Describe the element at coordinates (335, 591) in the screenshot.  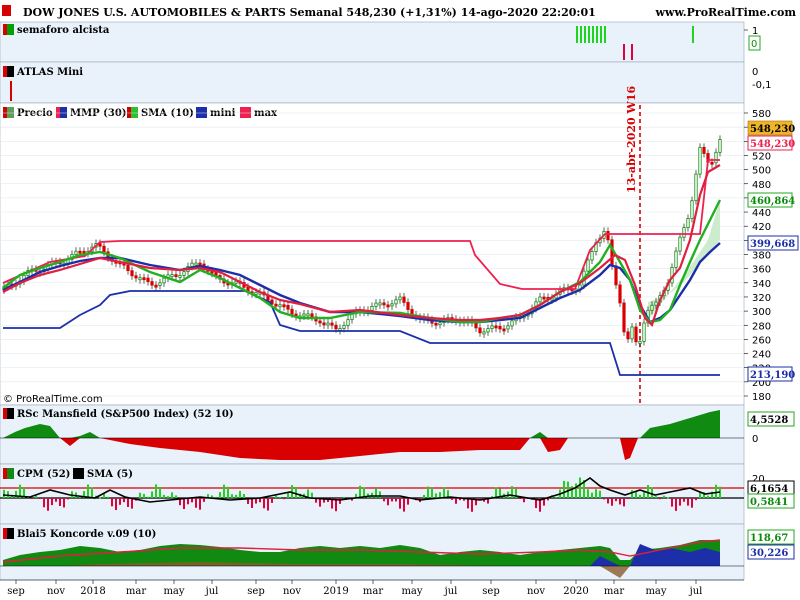
I see `x-tick-label: 2019` at that location.